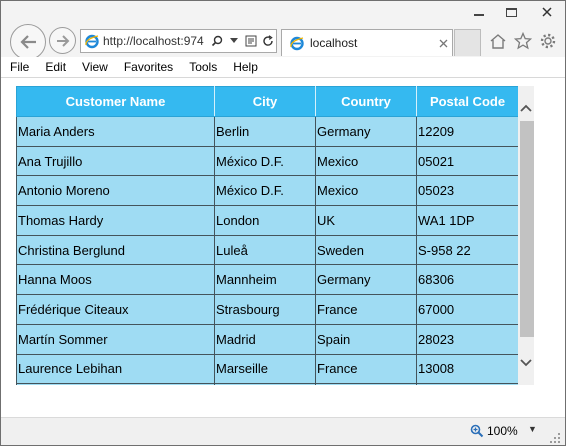  I want to click on column-header-postal-code: Postal Code, so click(467, 101).